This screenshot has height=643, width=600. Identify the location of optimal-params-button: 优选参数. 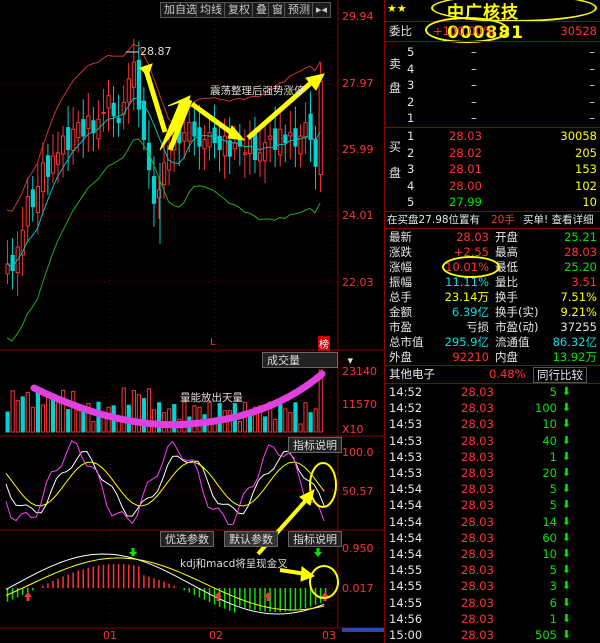
(187, 539).